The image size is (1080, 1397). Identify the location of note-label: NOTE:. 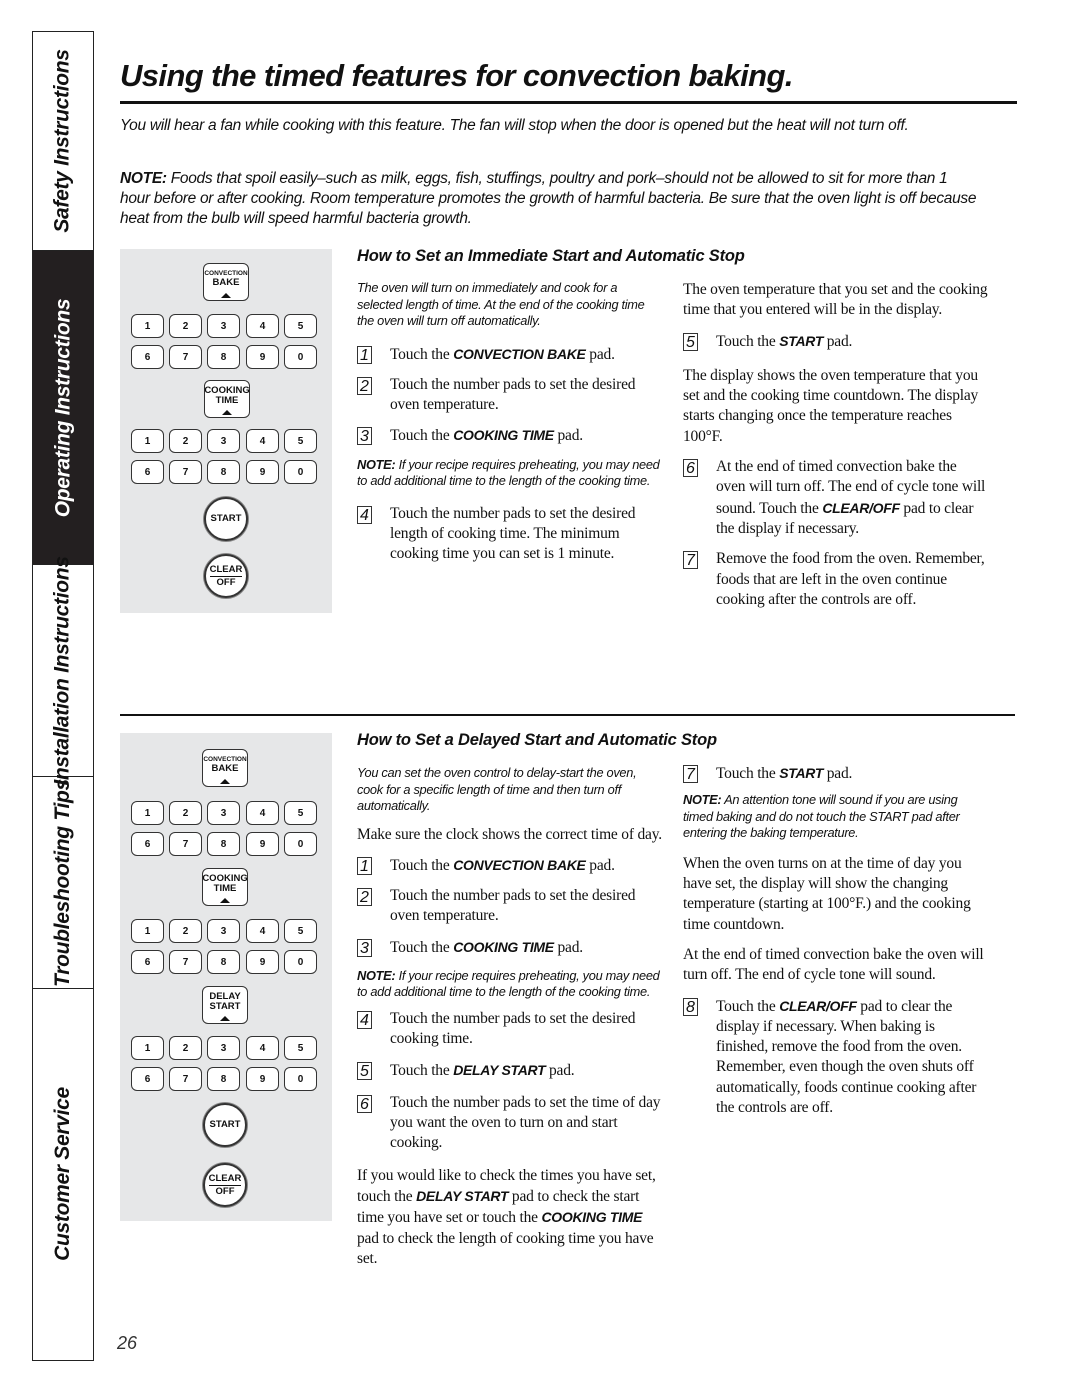
(143, 178).